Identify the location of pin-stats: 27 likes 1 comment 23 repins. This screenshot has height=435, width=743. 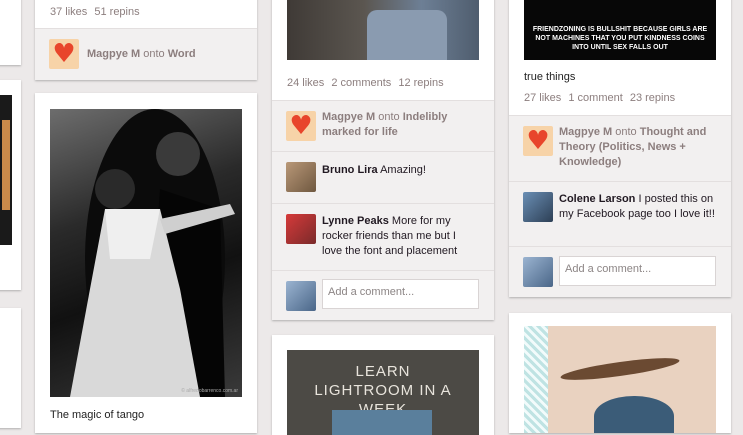
(601, 98).